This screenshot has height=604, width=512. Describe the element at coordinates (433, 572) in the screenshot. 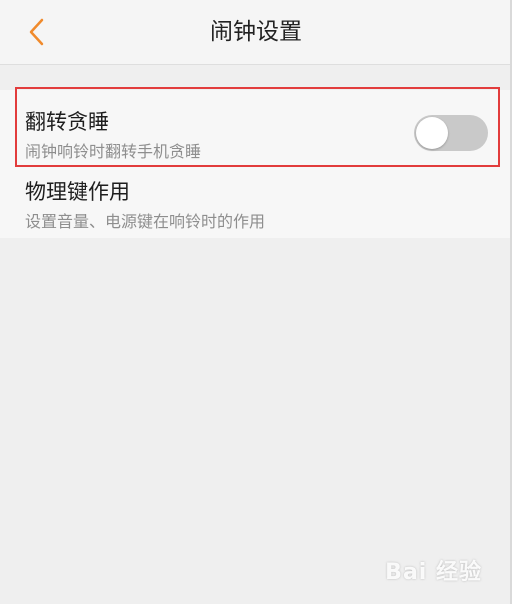

I see `watermark: Bai 经验` at that location.